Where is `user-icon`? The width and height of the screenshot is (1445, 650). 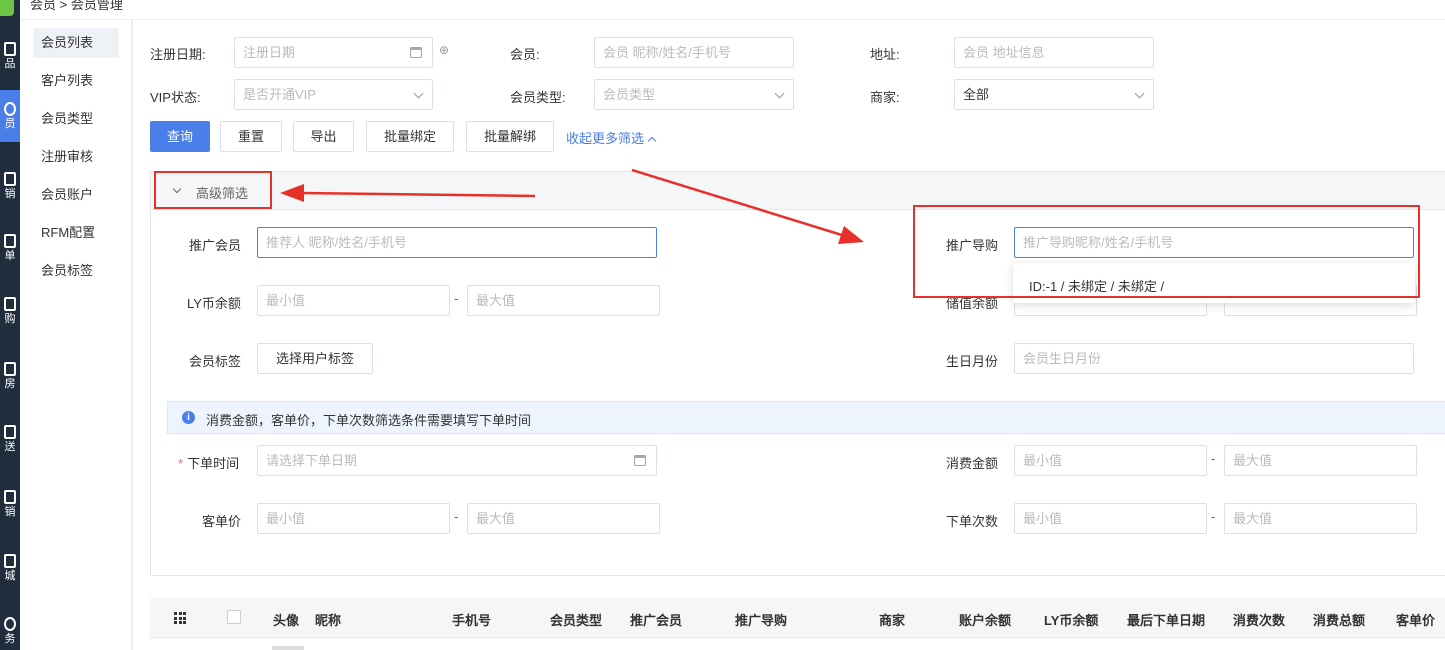
user-icon is located at coordinates (10, 109).